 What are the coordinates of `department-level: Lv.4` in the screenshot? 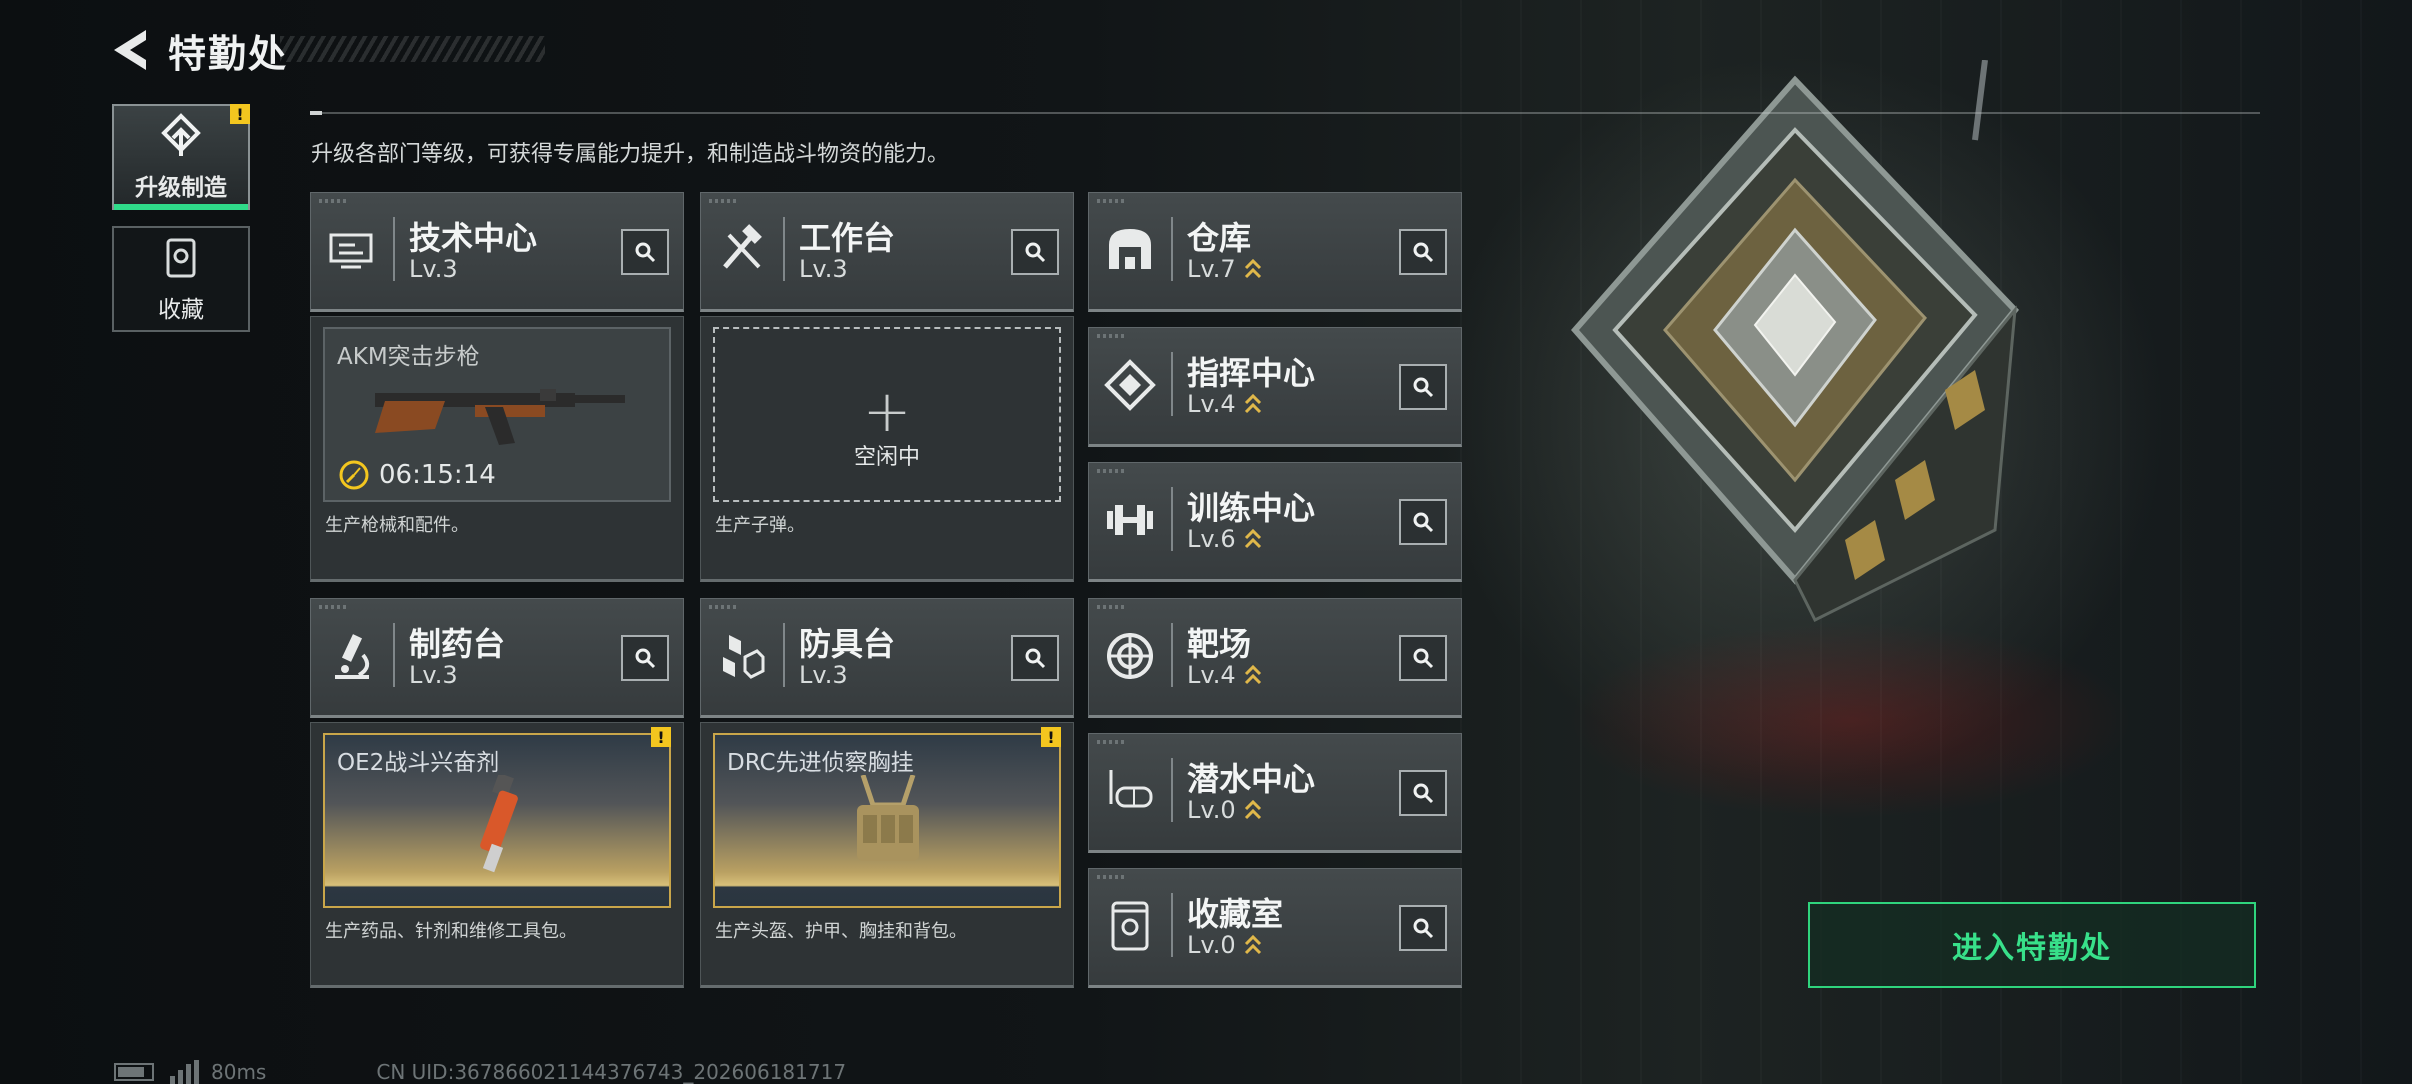 It's located at (1224, 404).